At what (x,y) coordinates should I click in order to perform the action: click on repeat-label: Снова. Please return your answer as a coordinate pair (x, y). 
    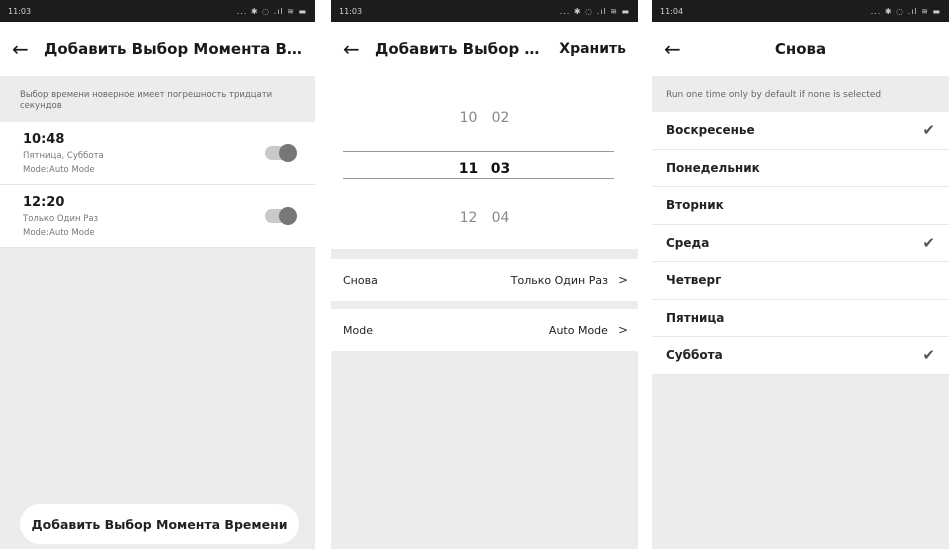
    Looking at the image, I should click on (360, 280).